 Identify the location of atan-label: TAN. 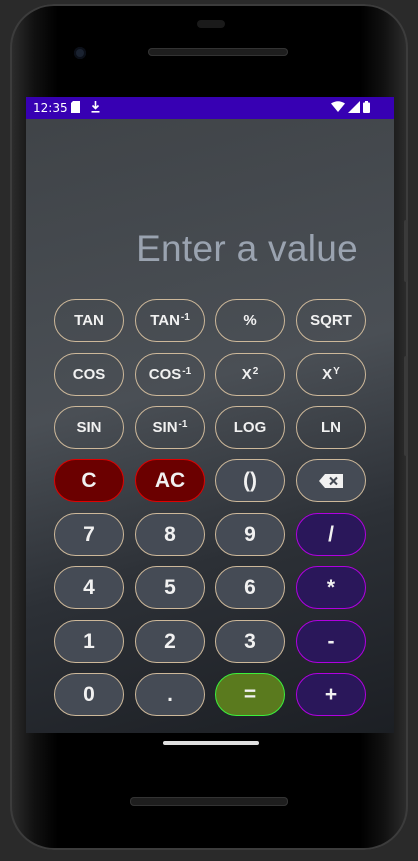
(165, 320).